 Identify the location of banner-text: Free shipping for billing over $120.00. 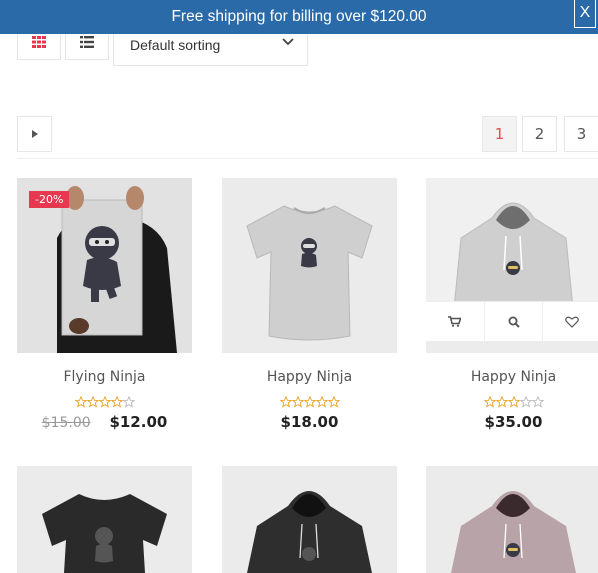
(299, 16).